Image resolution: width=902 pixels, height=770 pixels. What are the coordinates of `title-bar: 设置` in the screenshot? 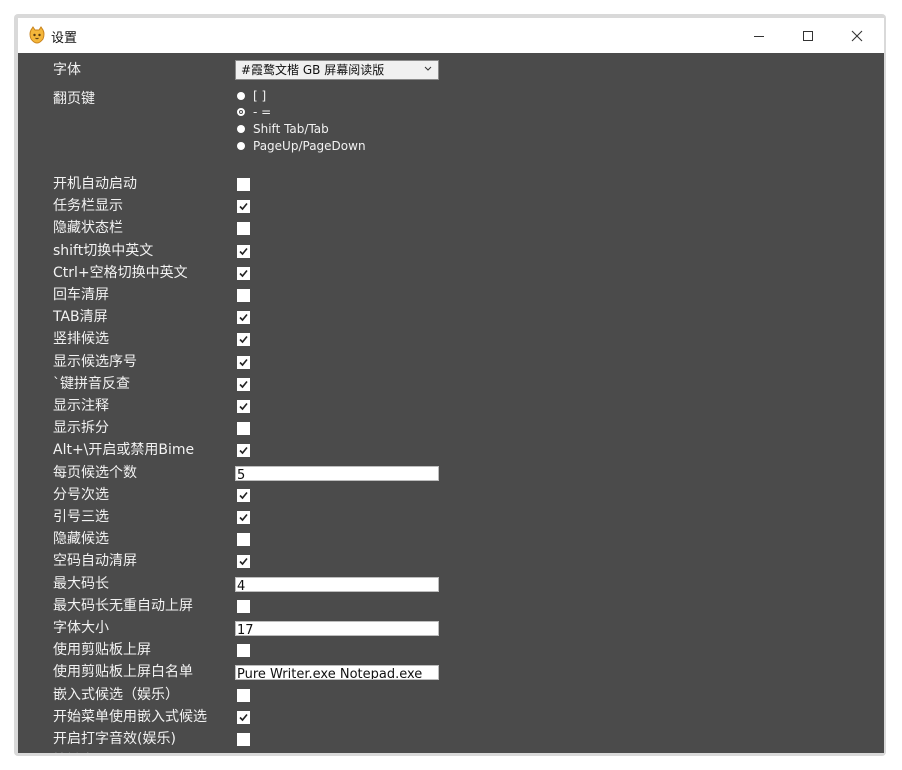 It's located at (451, 36).